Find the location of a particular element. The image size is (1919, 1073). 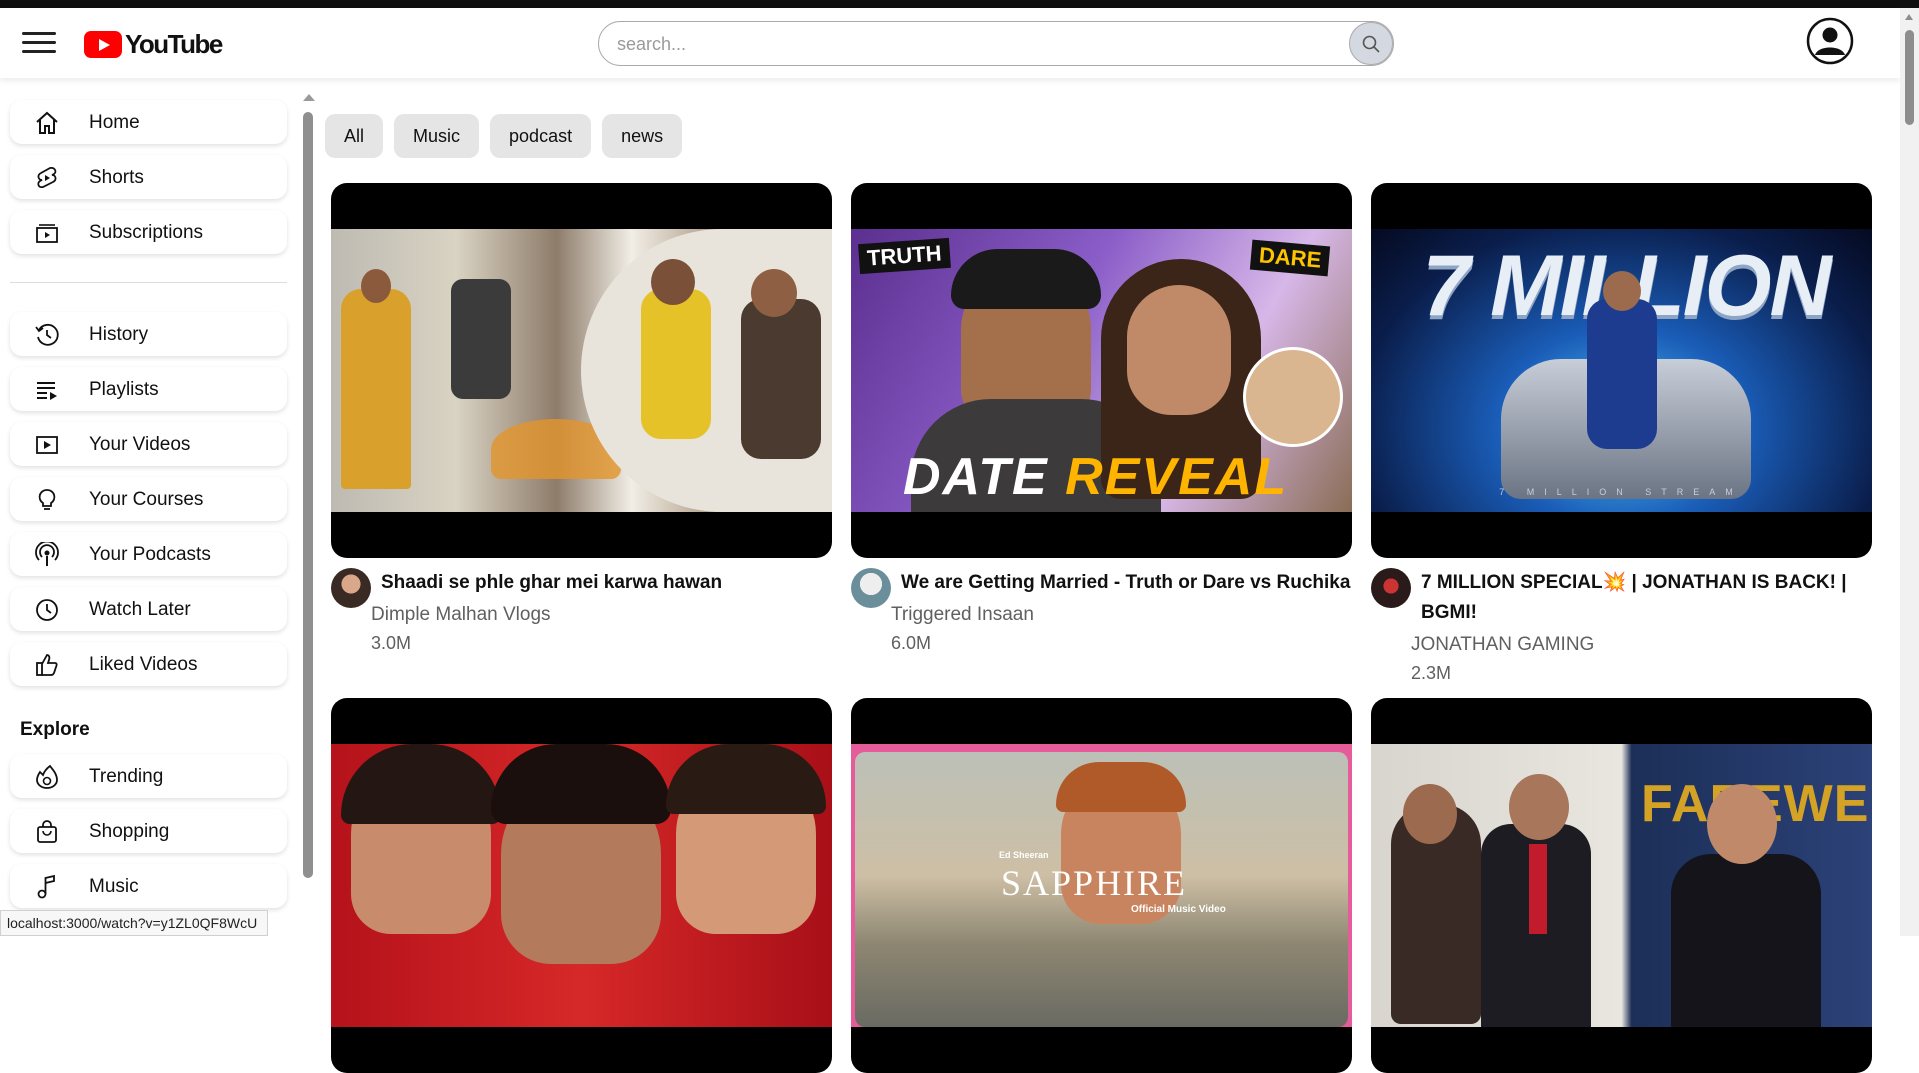

sidebar-item-label: History is located at coordinates (119, 334).